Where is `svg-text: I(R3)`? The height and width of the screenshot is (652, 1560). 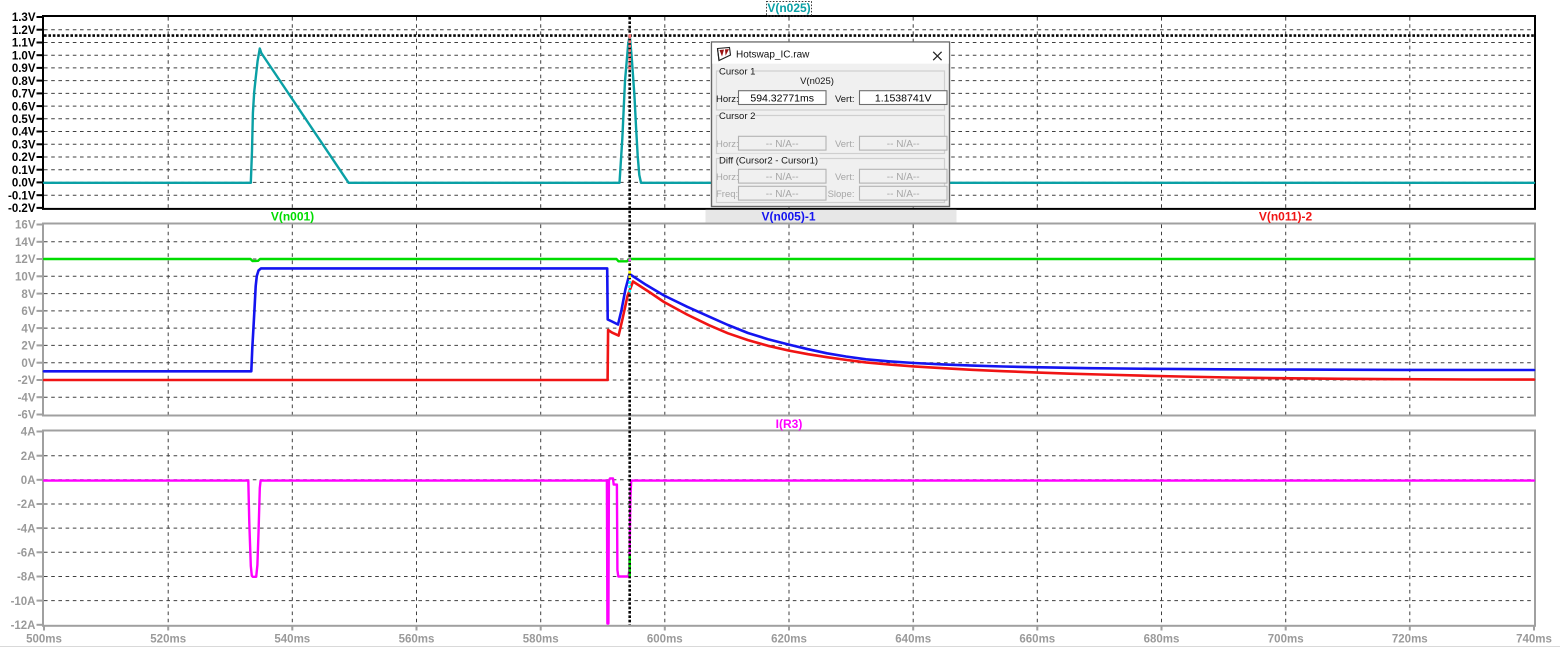 svg-text: I(R3) is located at coordinates (789, 424).